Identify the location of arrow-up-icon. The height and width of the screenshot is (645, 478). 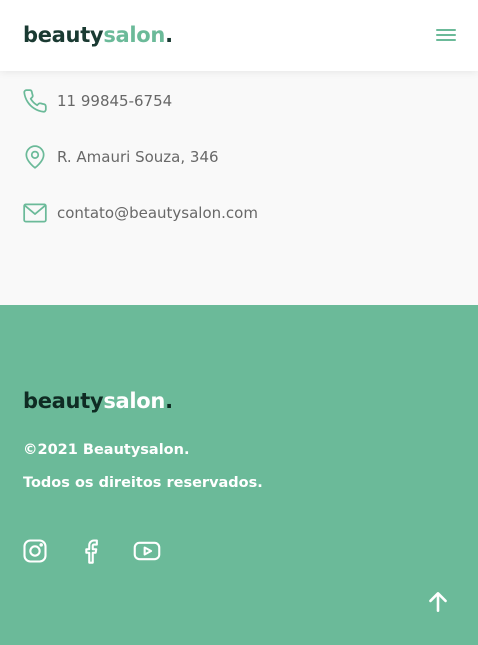
(438, 602).